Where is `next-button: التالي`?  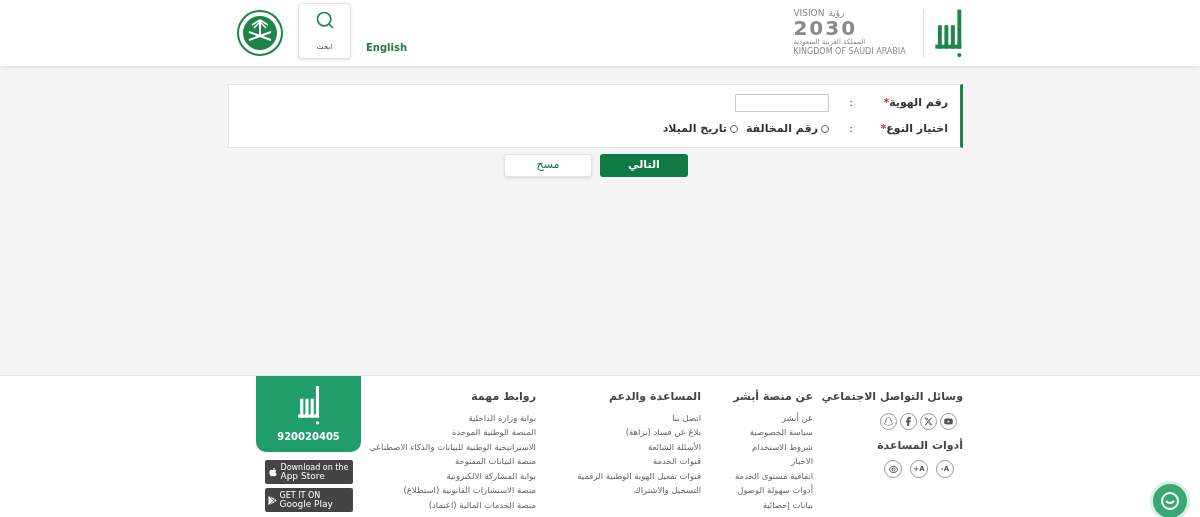
next-button: التالي is located at coordinates (644, 165).